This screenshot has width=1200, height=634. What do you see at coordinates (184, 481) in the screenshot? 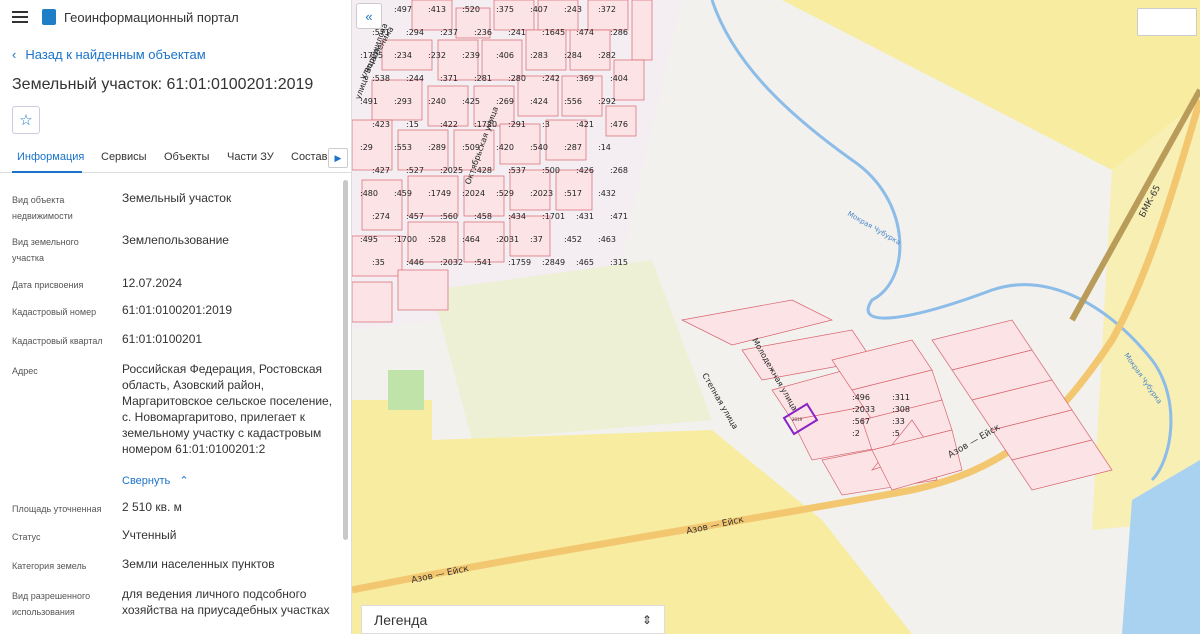
I see `chevron-up-icon: ⌃` at bounding box center [184, 481].